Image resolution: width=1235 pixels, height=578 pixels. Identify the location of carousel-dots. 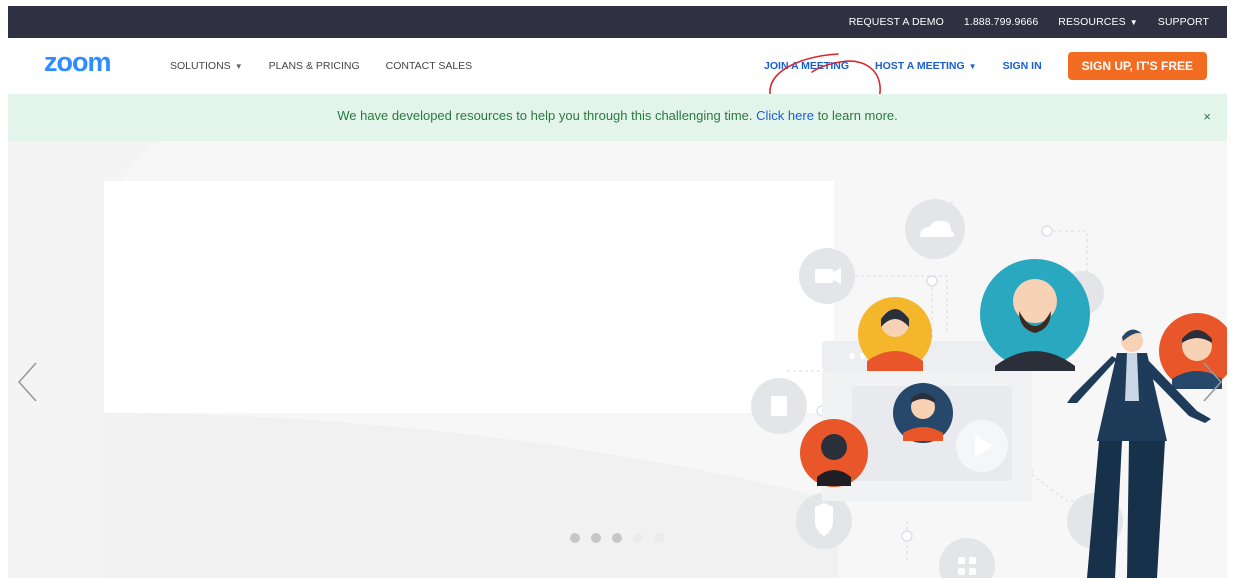
(617, 538).